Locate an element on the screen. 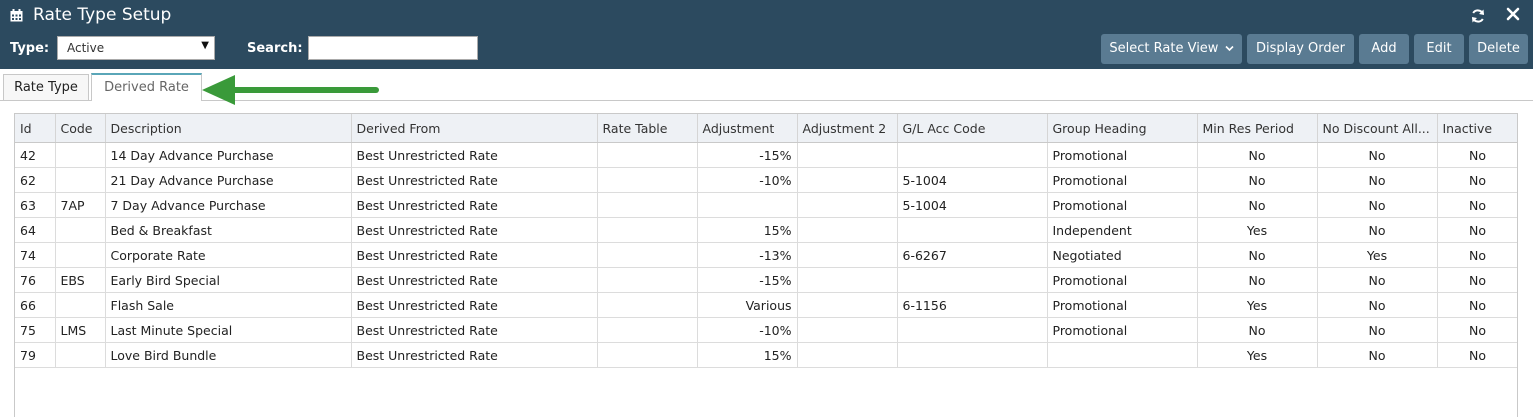 Image resolution: width=1533 pixels, height=417 pixels. add-button: Add is located at coordinates (1384, 49).